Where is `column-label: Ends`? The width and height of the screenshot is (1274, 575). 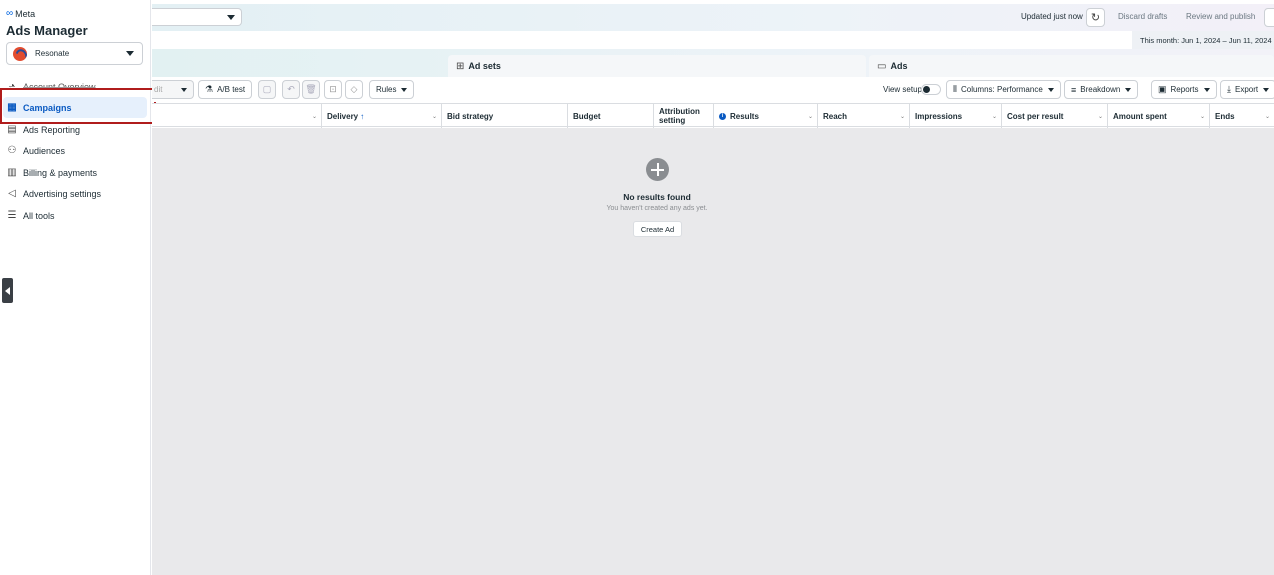 column-label: Ends is located at coordinates (1225, 116).